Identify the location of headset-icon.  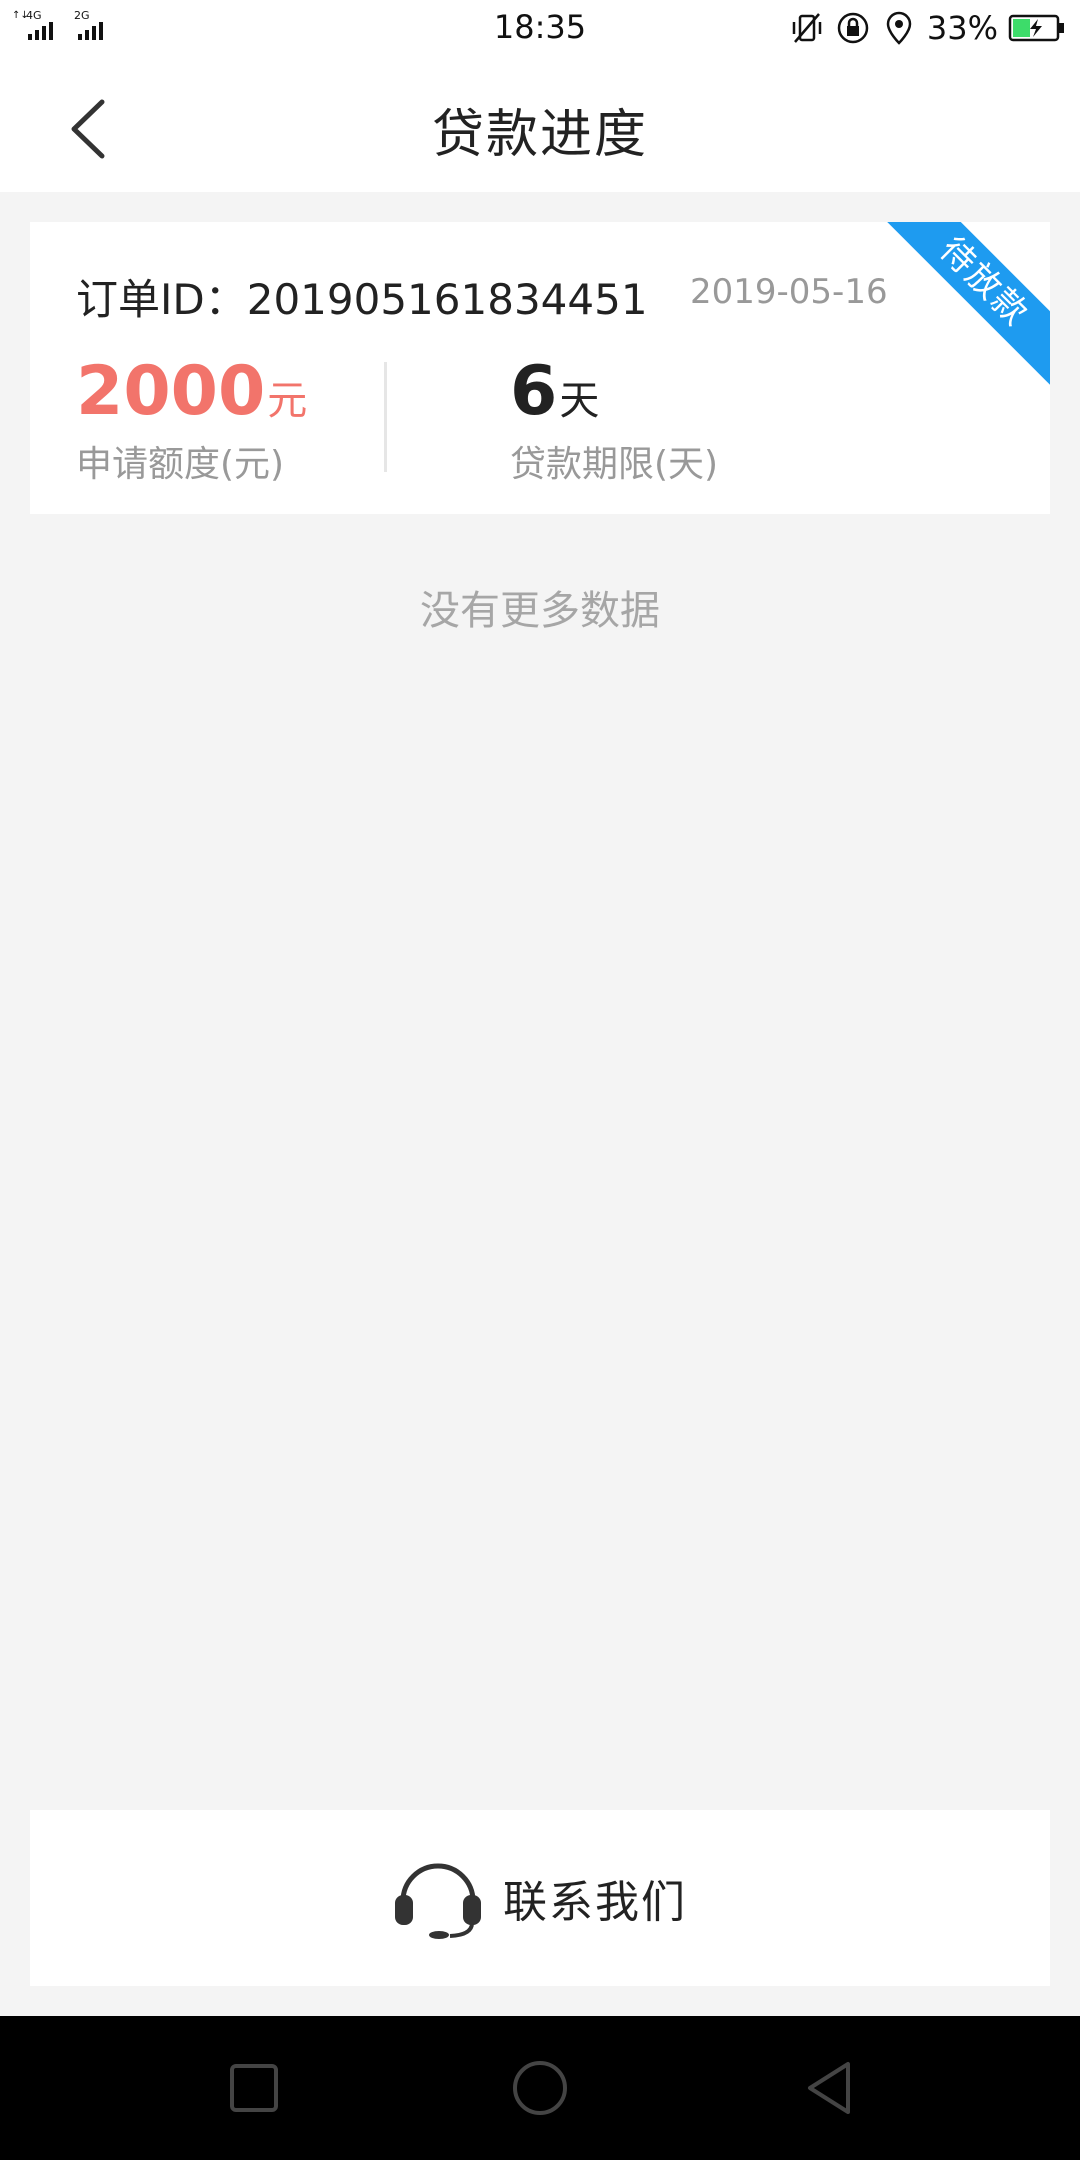
(438, 1901).